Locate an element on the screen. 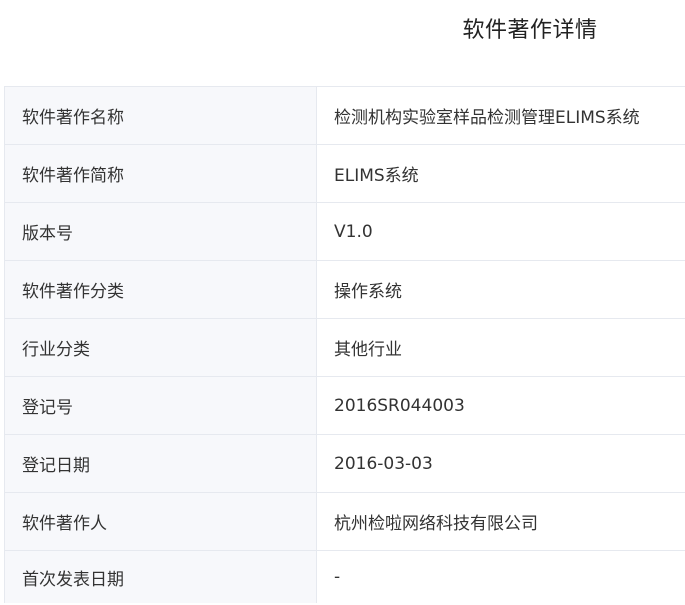 The width and height of the screenshot is (685, 605). row-value: 其他行业 is located at coordinates (368, 350).